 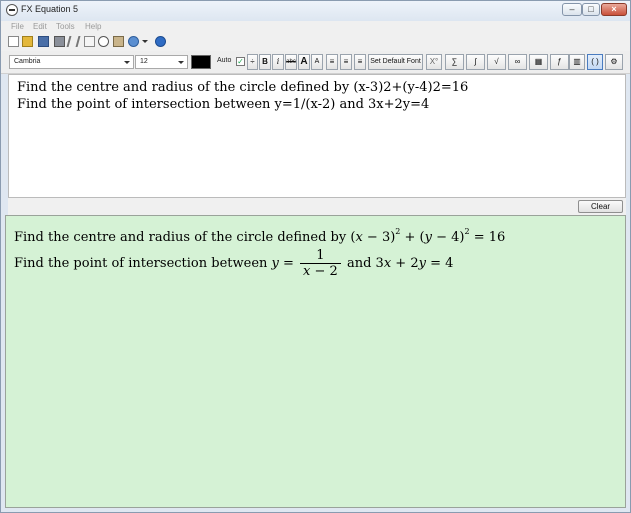 What do you see at coordinates (538, 62) in the screenshot?
I see `matrix-icon: ▦` at bounding box center [538, 62].